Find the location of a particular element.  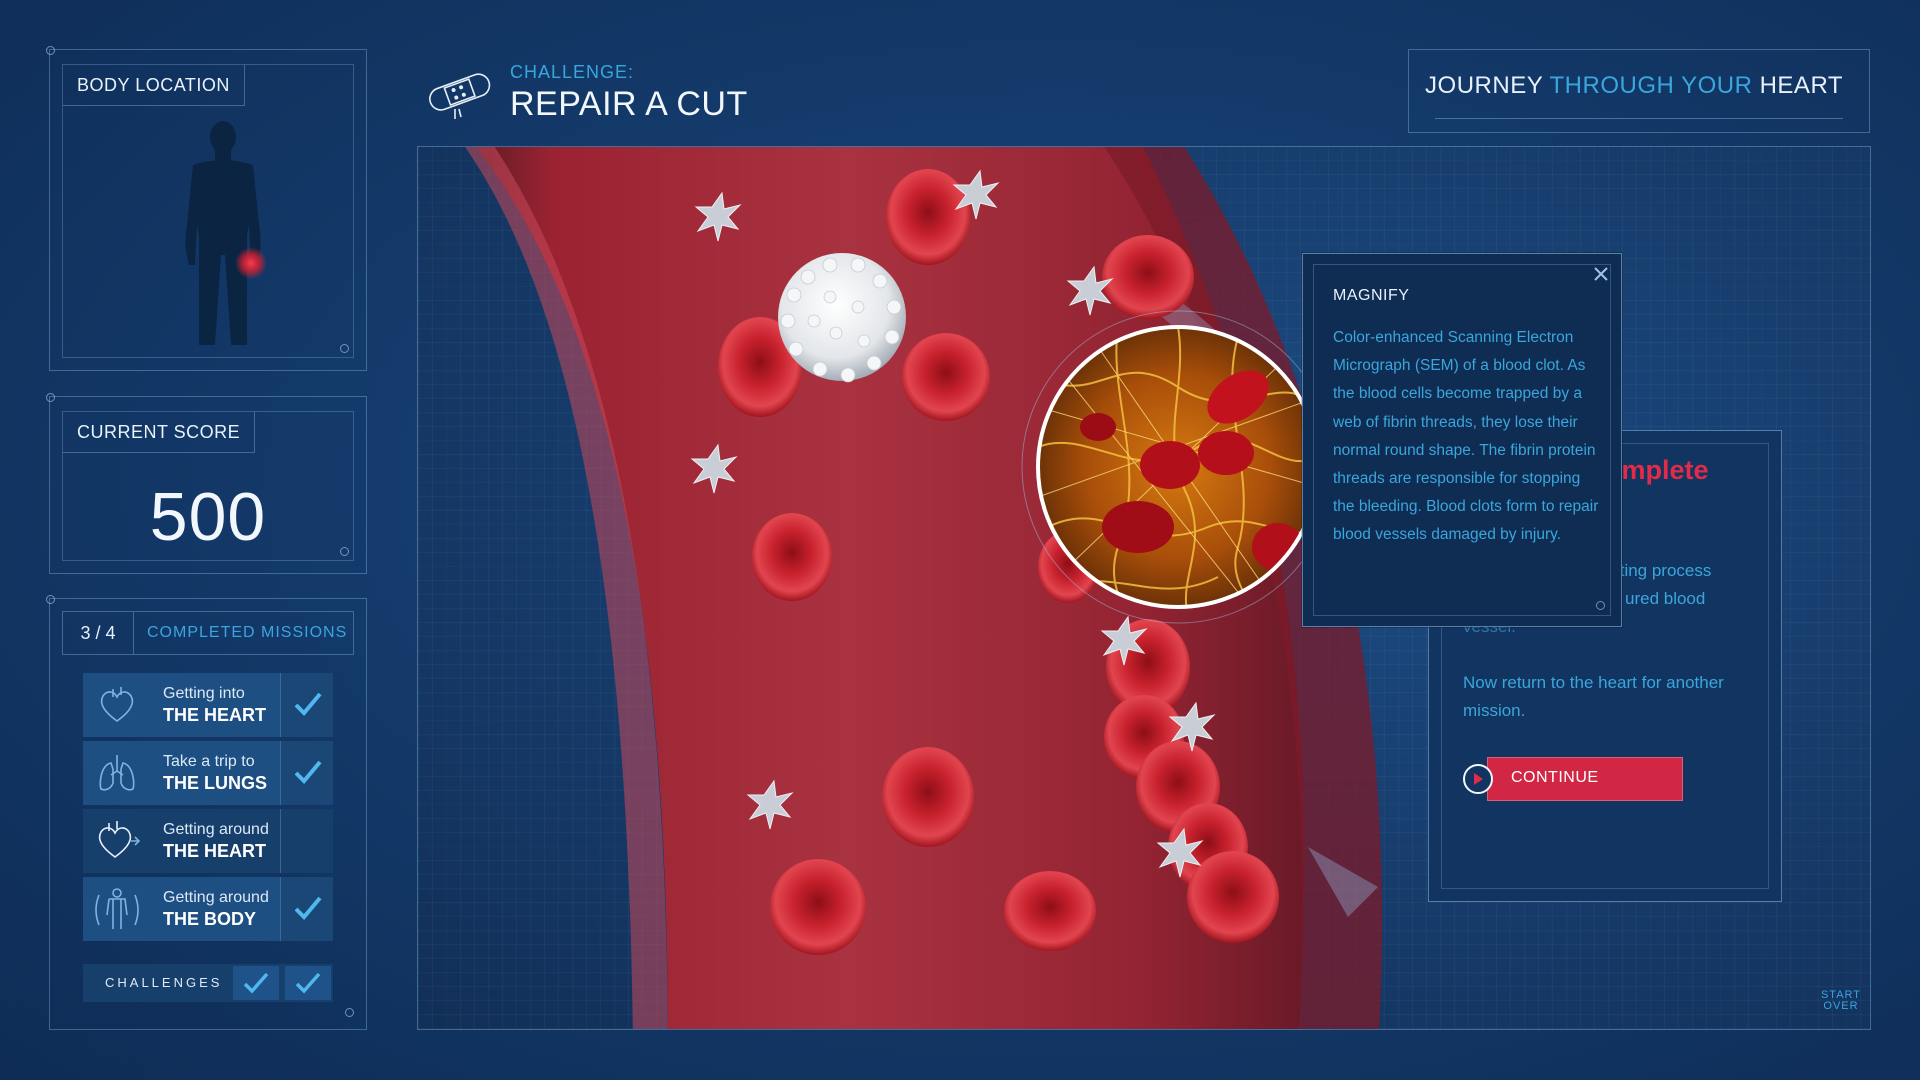

mission-line1: Take a trip to is located at coordinates (209, 761).